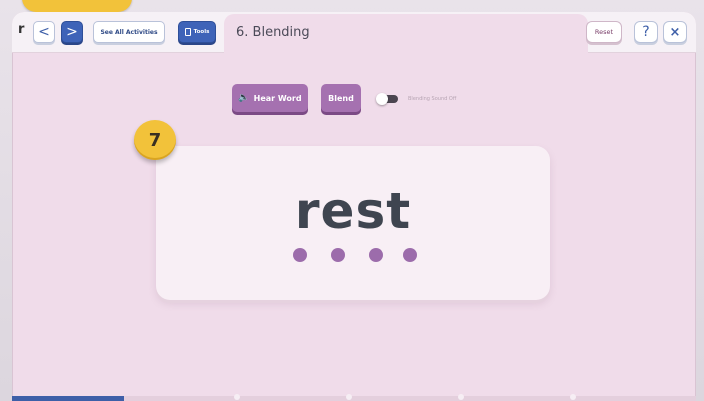  I want to click on close-button: ×, so click(675, 32).